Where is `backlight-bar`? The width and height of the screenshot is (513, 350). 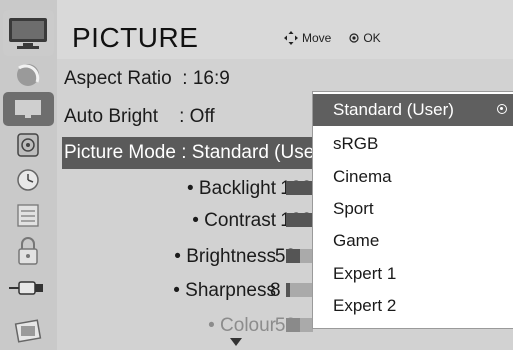 backlight-bar is located at coordinates (299, 188).